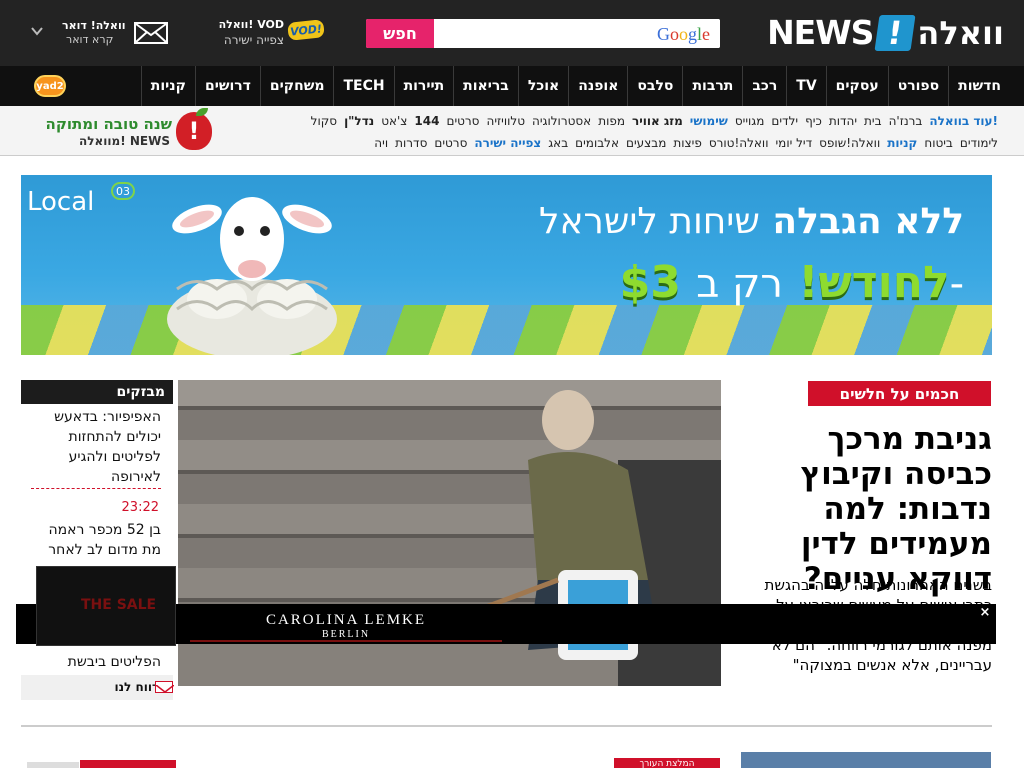 The height and width of the screenshot is (768, 1024). Describe the element at coordinates (849, 143) in the screenshot. I see `sub-link: וואלה!שופס` at that location.